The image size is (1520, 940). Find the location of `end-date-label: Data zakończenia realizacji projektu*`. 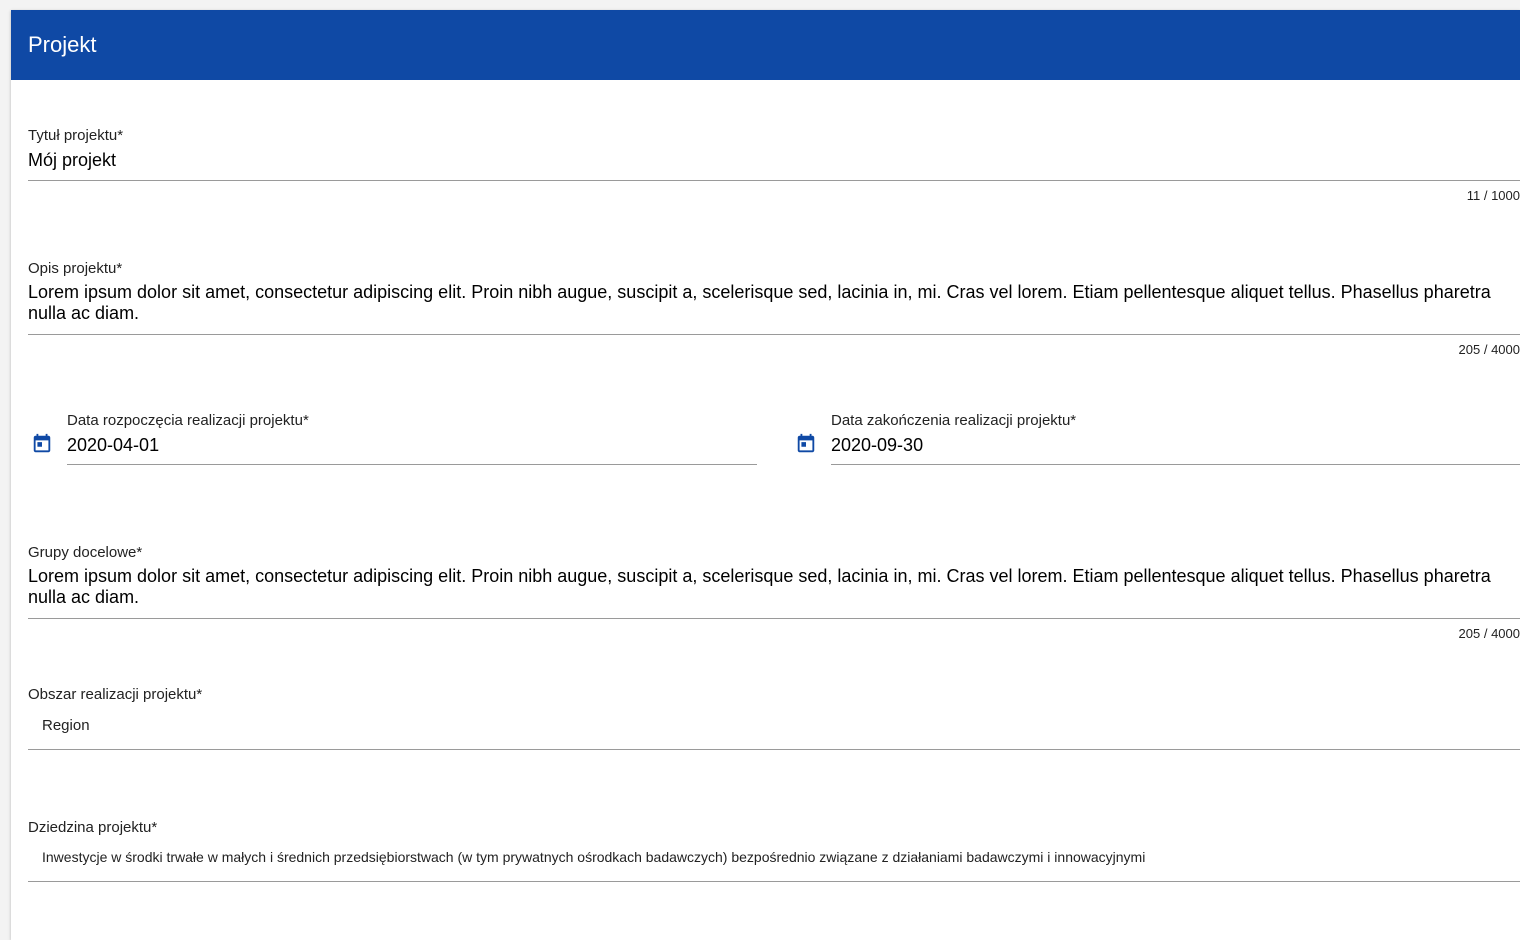

end-date-label: Data zakończenia realizacji projektu* is located at coordinates (954, 420).